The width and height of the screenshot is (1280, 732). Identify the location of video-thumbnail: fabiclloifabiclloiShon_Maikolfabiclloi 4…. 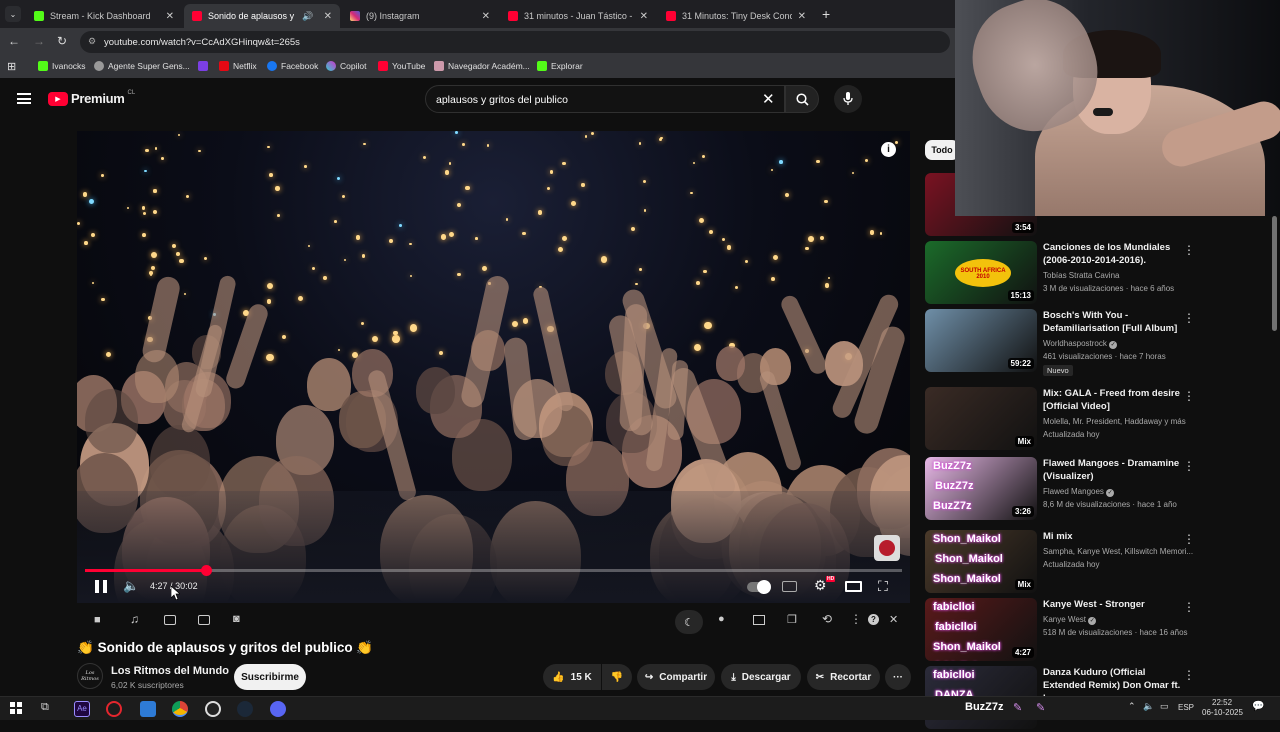
(981, 629).